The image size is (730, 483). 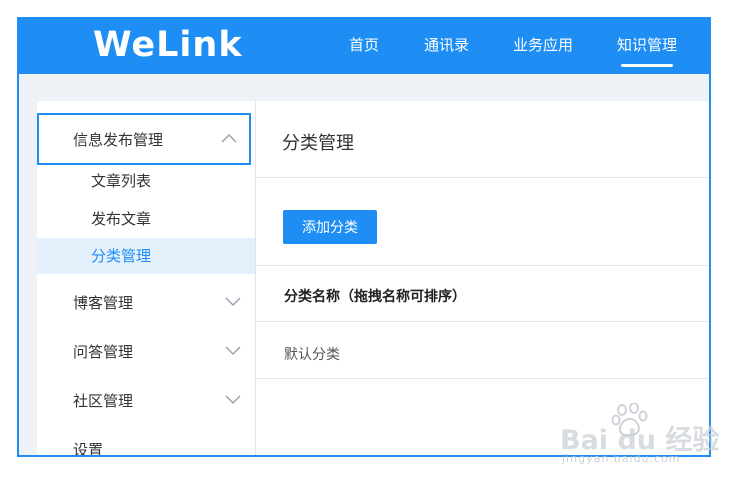 I want to click on sidebar-item-article-list: 文章列表, so click(x=146, y=181).